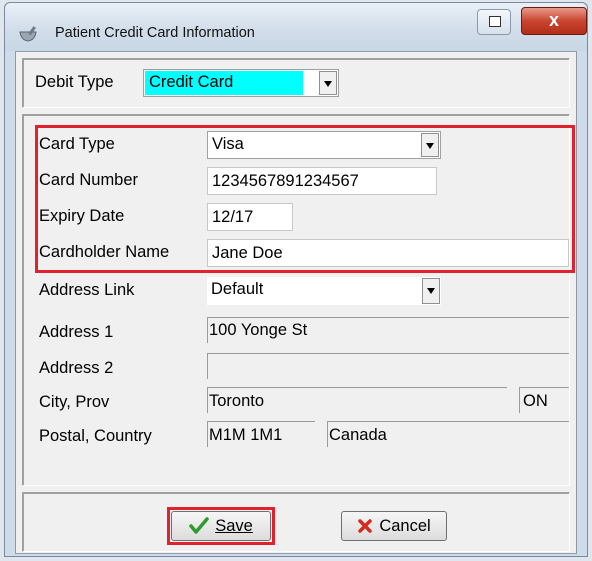 This screenshot has height=561, width=592. I want to click on address-2-field-top, so click(388, 353).